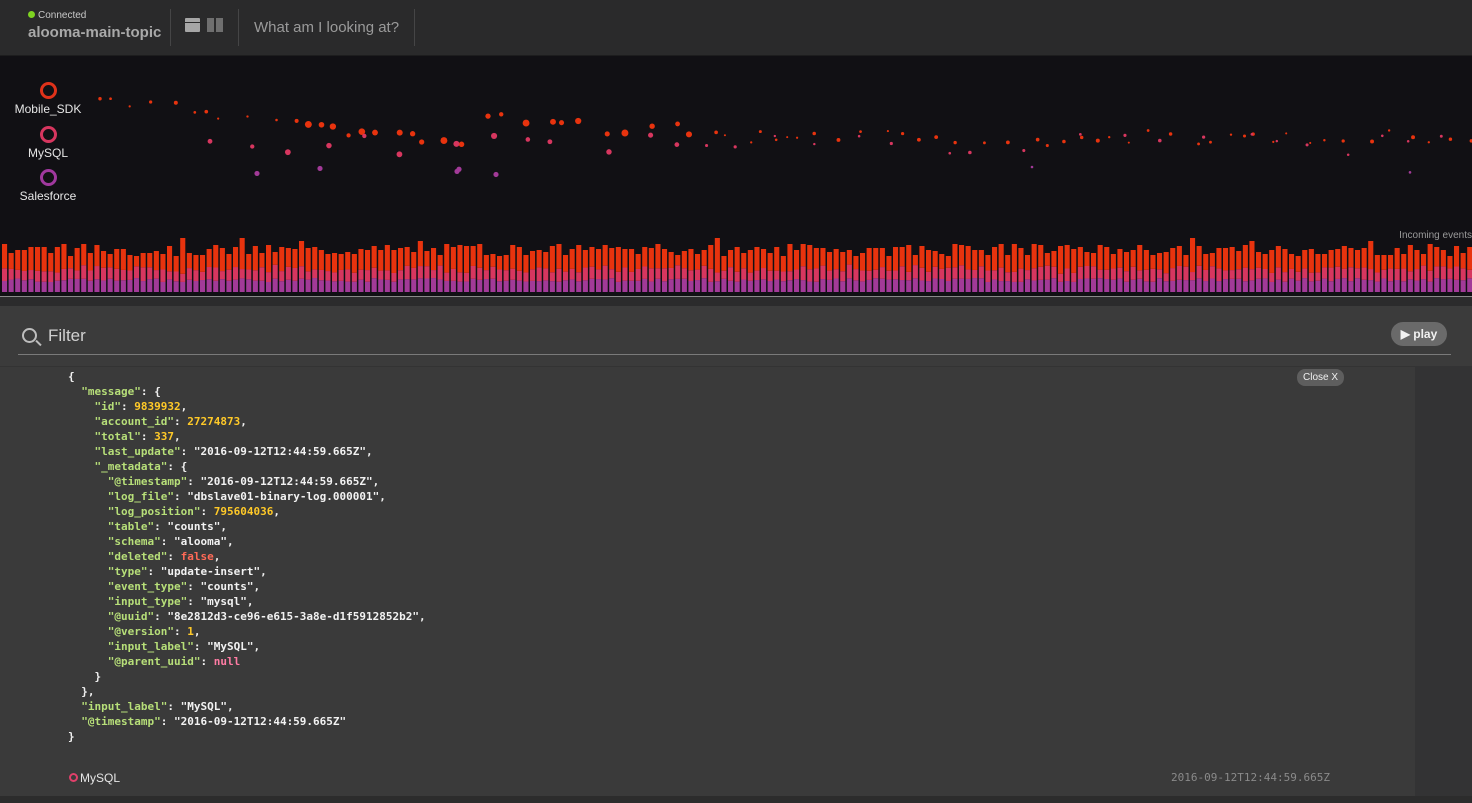  What do you see at coordinates (192, 25) in the screenshot?
I see `stacked-layout-icon` at bounding box center [192, 25].